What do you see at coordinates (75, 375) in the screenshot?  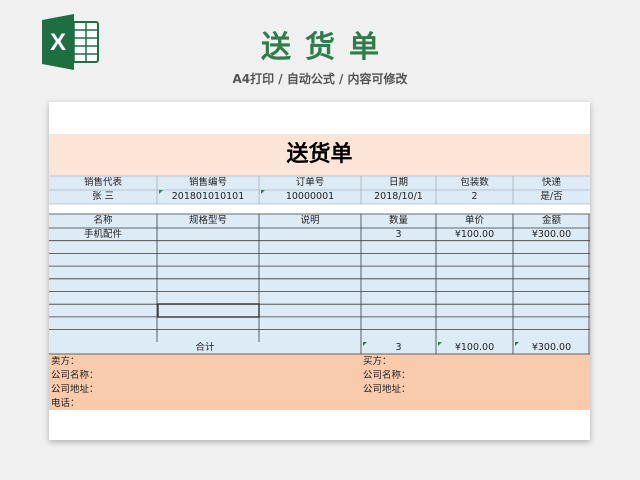 I see `seller-company-label: 公司名称：` at bounding box center [75, 375].